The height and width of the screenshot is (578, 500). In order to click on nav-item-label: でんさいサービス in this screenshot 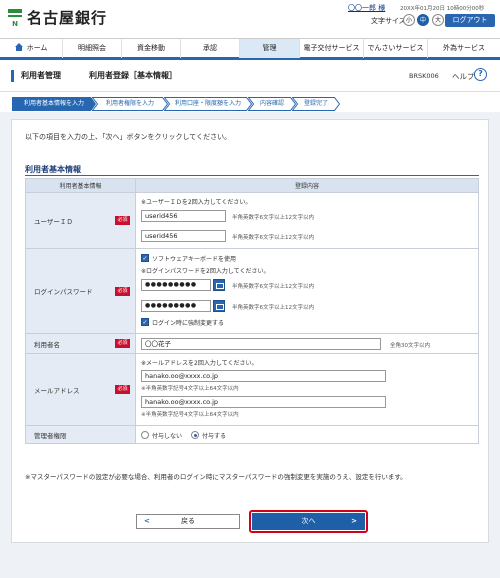, I will do `click(395, 48)`.